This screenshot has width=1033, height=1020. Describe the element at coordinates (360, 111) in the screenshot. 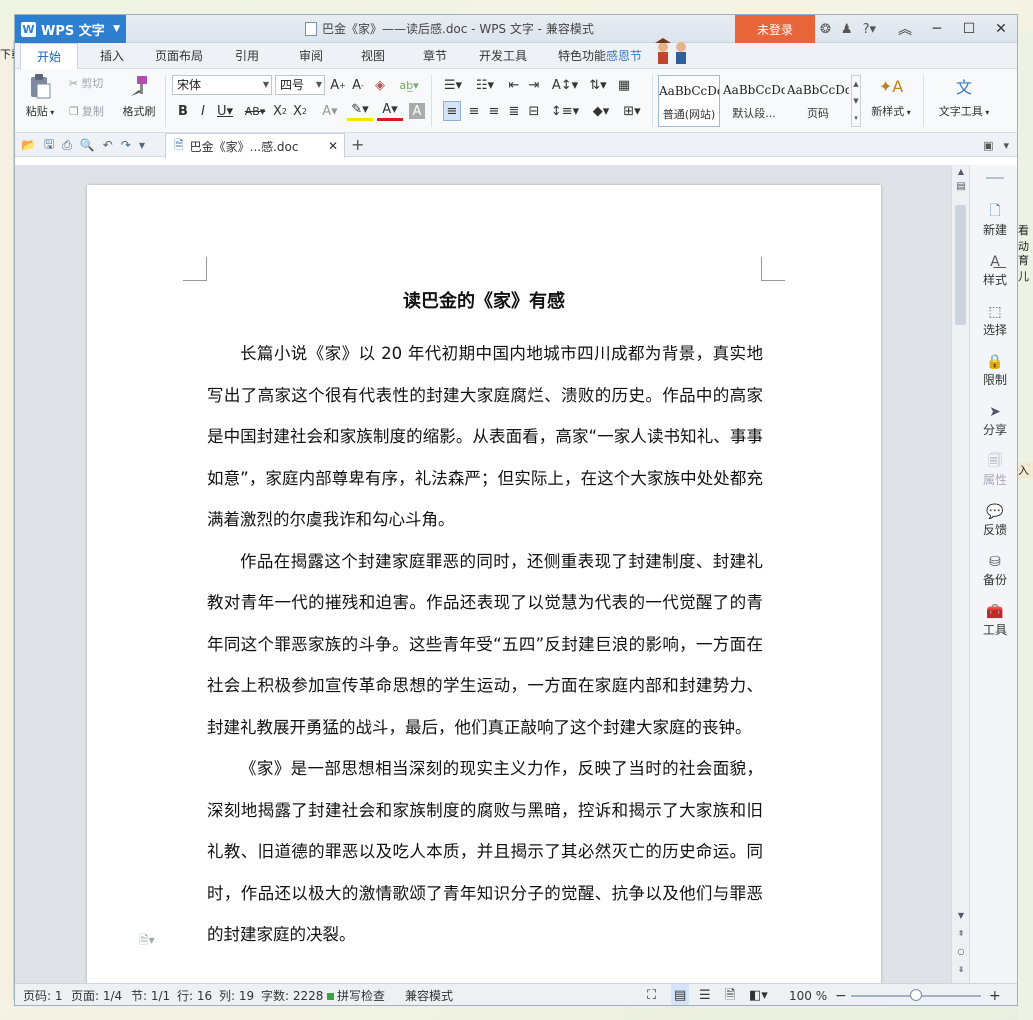

I see `highlight-icon: ✎▾` at that location.